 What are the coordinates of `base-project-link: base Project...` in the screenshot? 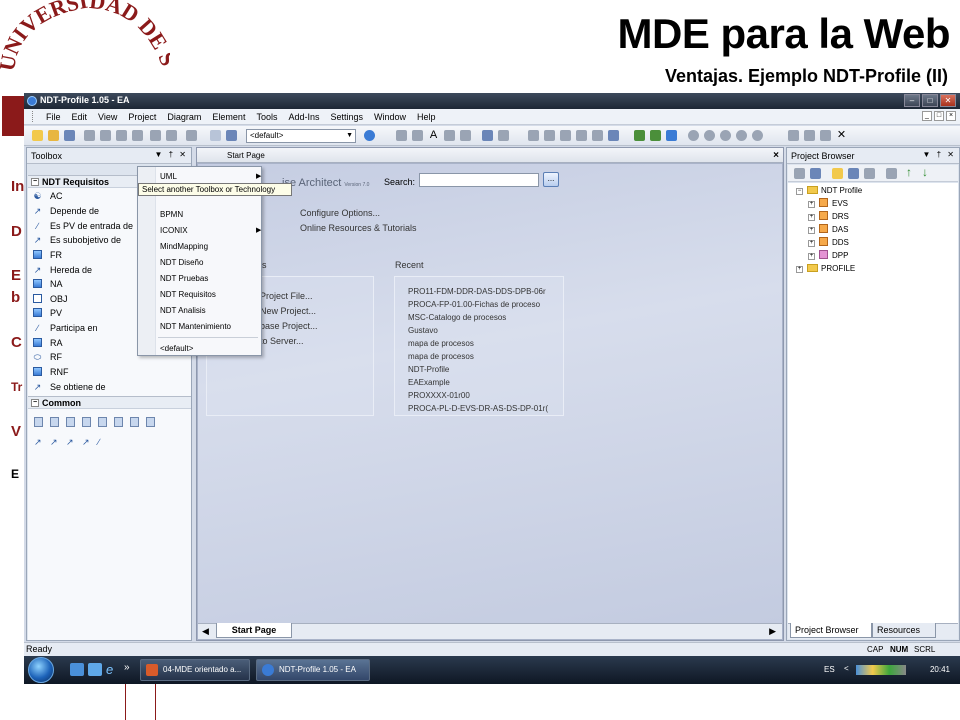 It's located at (289, 326).